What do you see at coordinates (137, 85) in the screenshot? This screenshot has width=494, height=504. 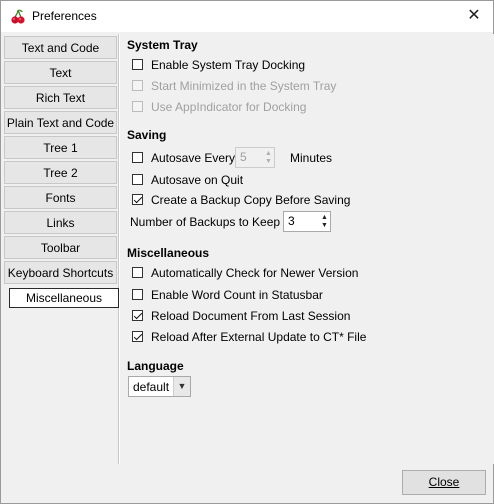 I see `start-minimized-checkbox` at bounding box center [137, 85].